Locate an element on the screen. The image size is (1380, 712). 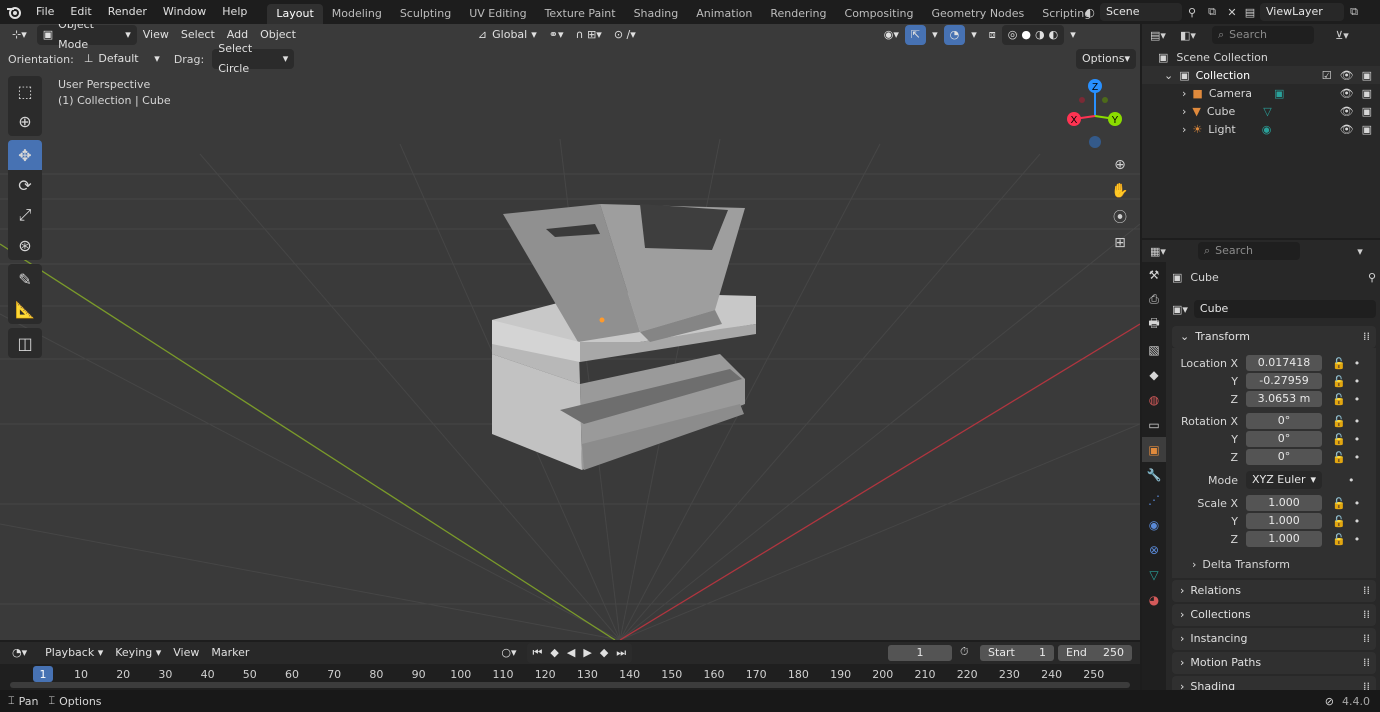
xray-icon: ⧈ is located at coordinates (992, 35).